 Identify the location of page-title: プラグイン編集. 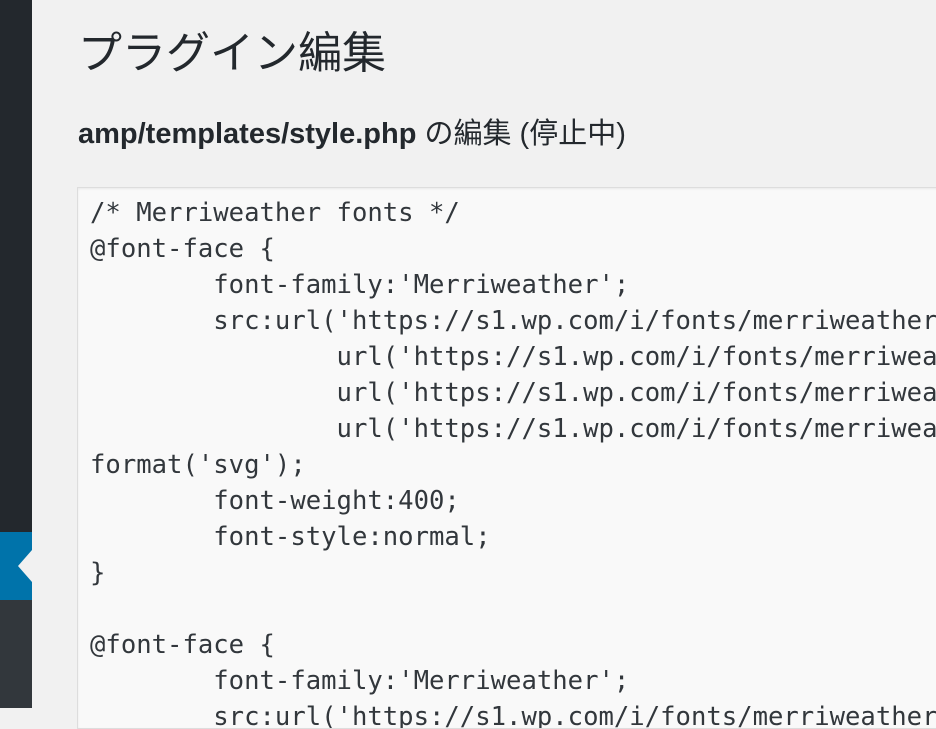
(232, 53).